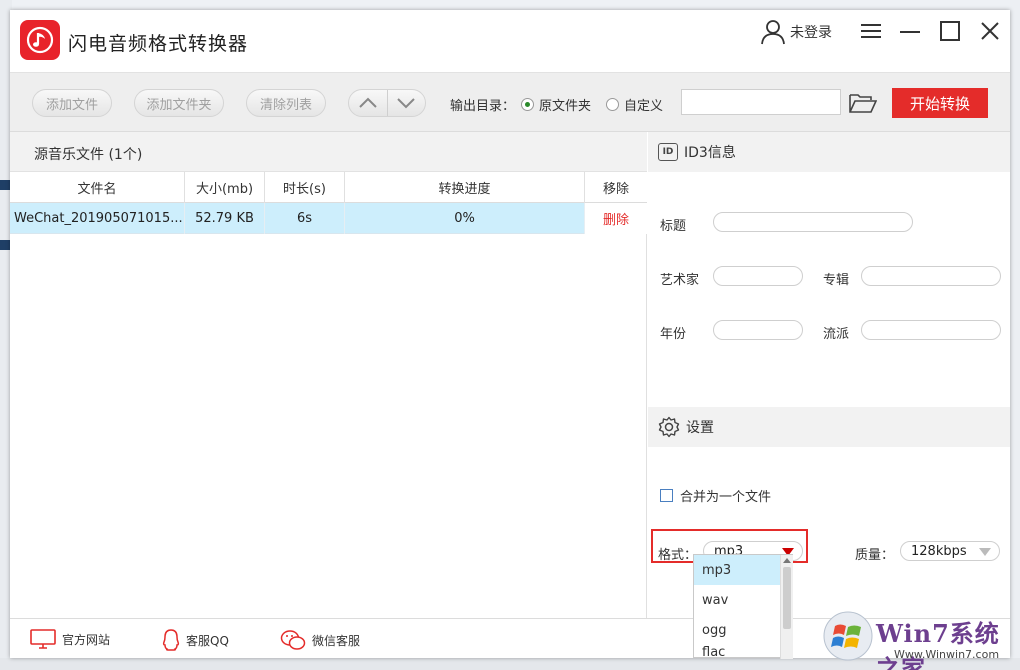  Describe the element at coordinates (773, 32) in the screenshot. I see `user-icon` at that location.